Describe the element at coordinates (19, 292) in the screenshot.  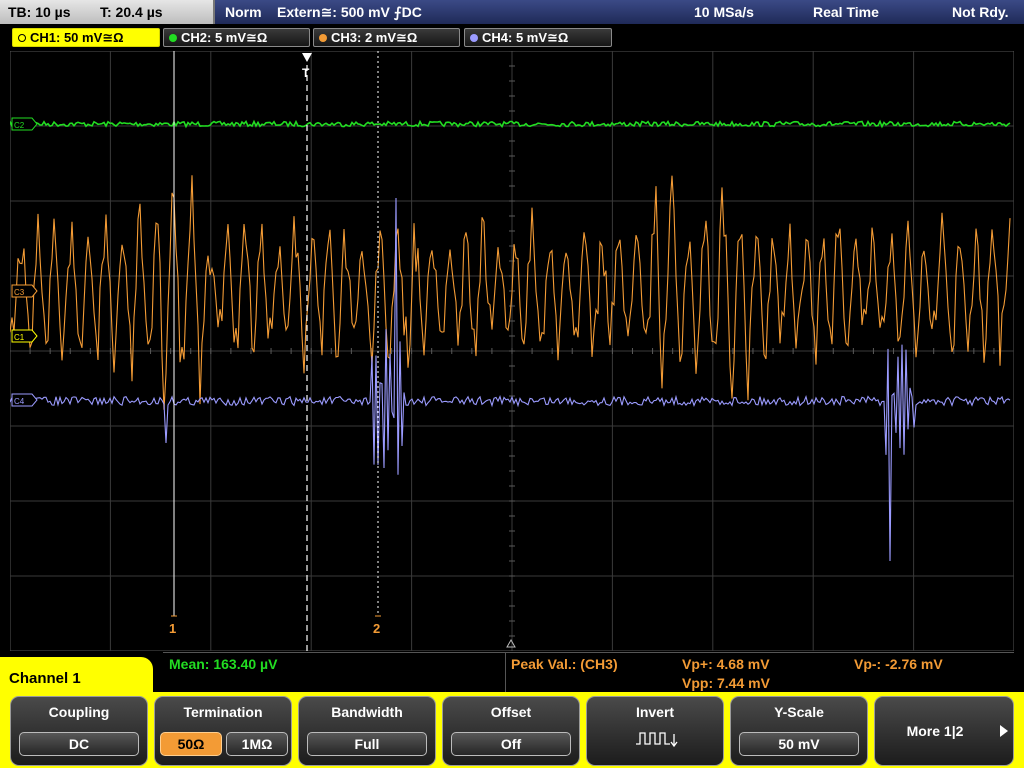
I see `ch3-marker-text: C3` at that location.